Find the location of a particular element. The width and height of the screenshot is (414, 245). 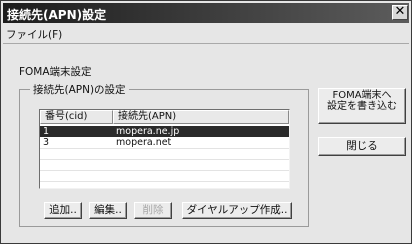

apn-cell: mopera.ne.jp is located at coordinates (148, 131).